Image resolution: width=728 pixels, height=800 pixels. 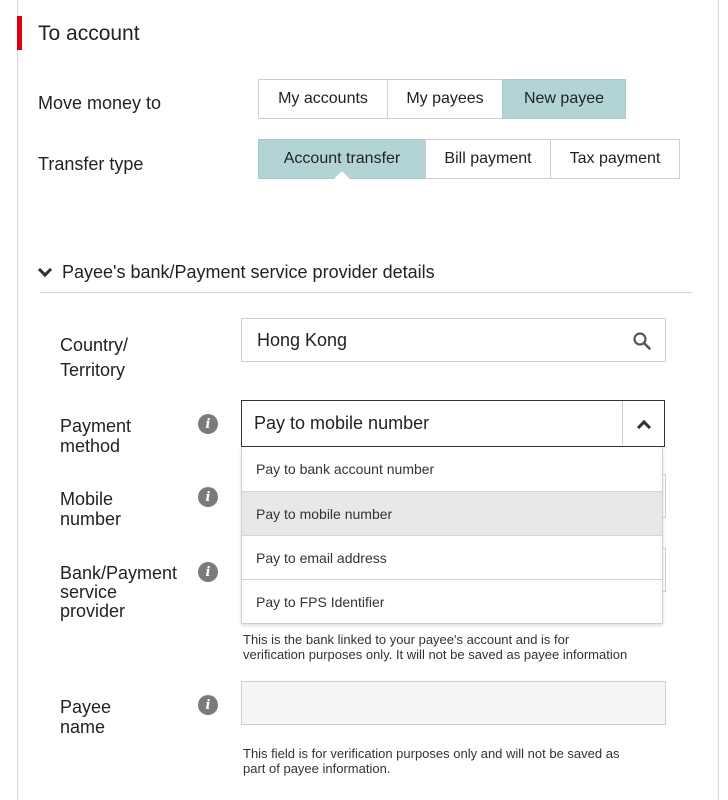 What do you see at coordinates (127, 717) in the screenshot?
I see `payee-name-label: Payee name` at bounding box center [127, 717].